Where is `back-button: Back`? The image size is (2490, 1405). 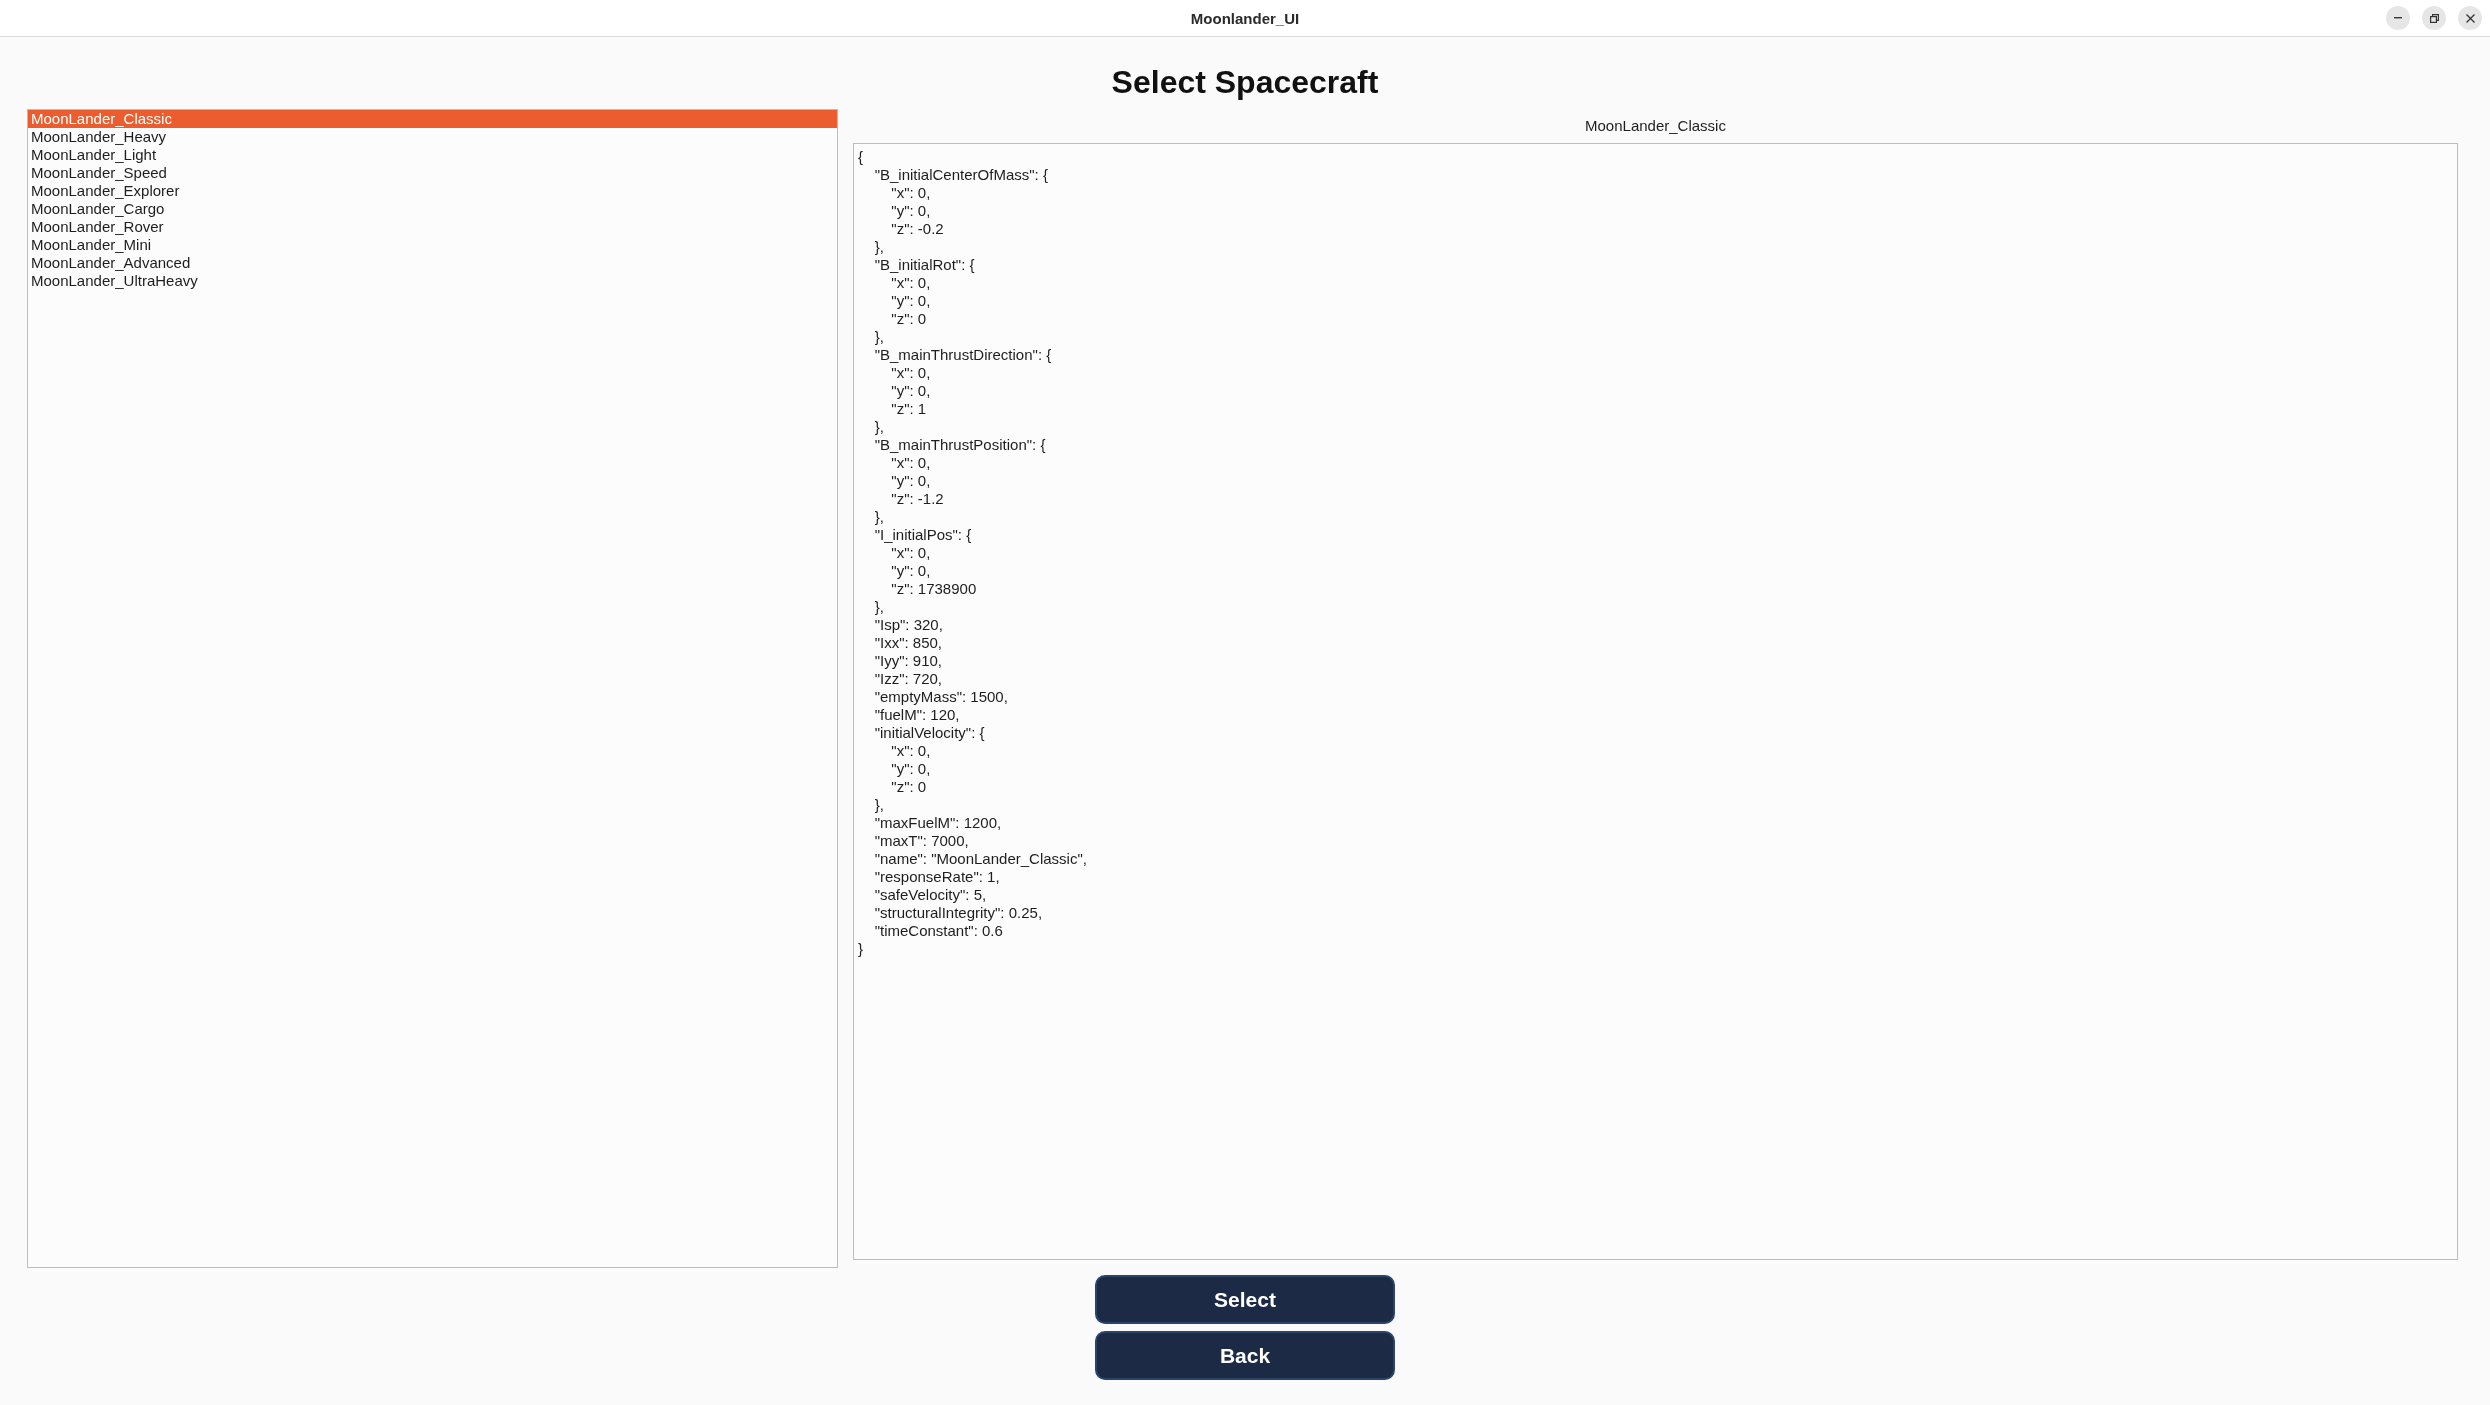
back-button: Back is located at coordinates (1245, 1355).